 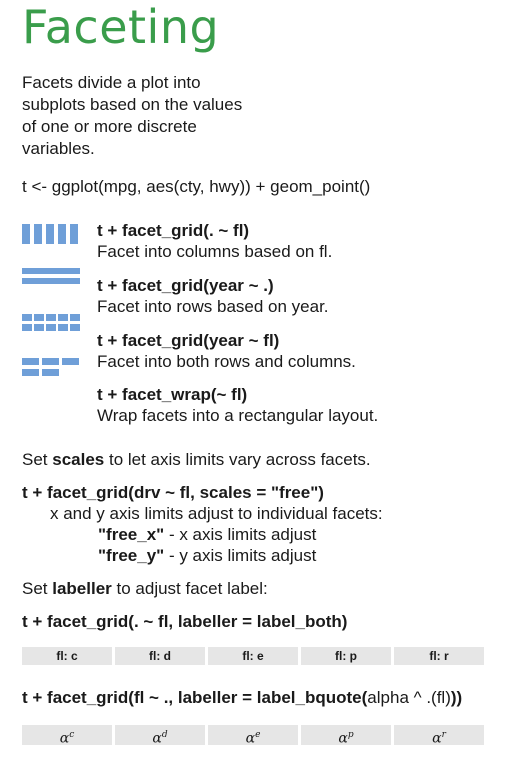 I want to click on facet-layout-icons, so click(x=51, y=300).